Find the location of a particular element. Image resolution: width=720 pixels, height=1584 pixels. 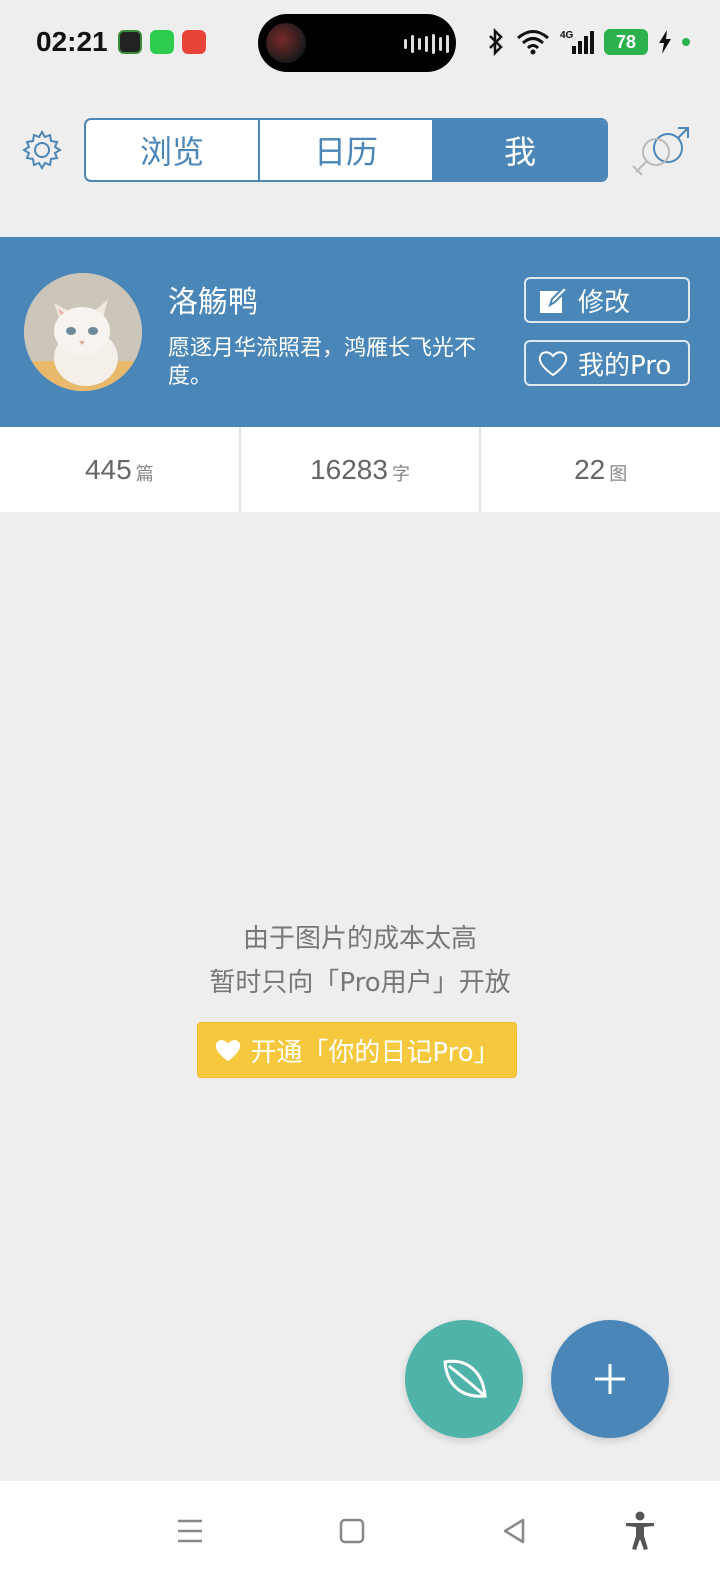

empty-message-line1: 由于图片的成本太高 is located at coordinates (359, 939).